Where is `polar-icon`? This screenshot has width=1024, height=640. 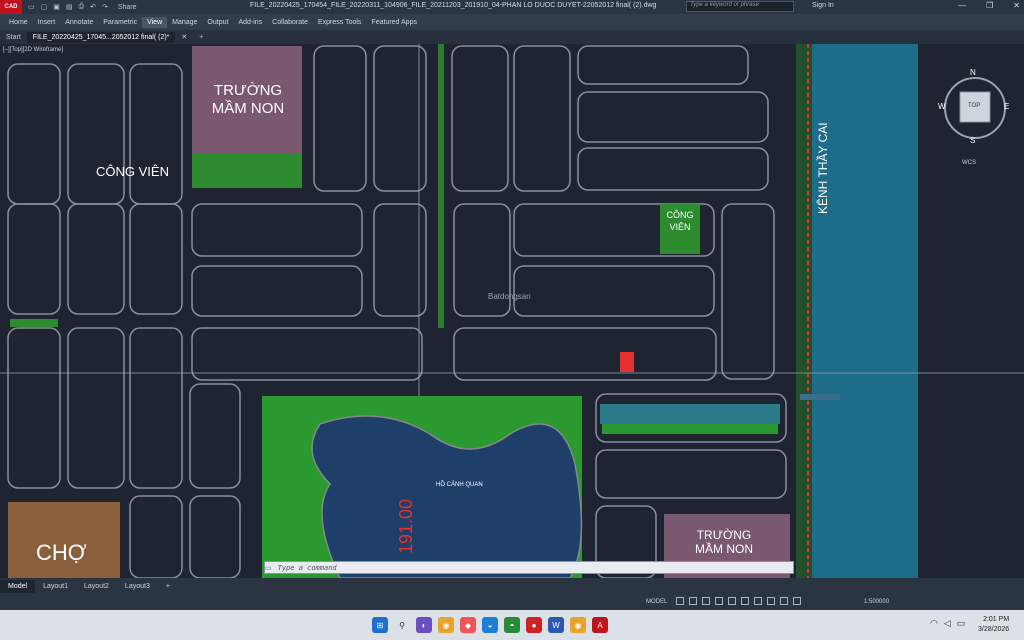
polar-icon is located at coordinates (719, 601).